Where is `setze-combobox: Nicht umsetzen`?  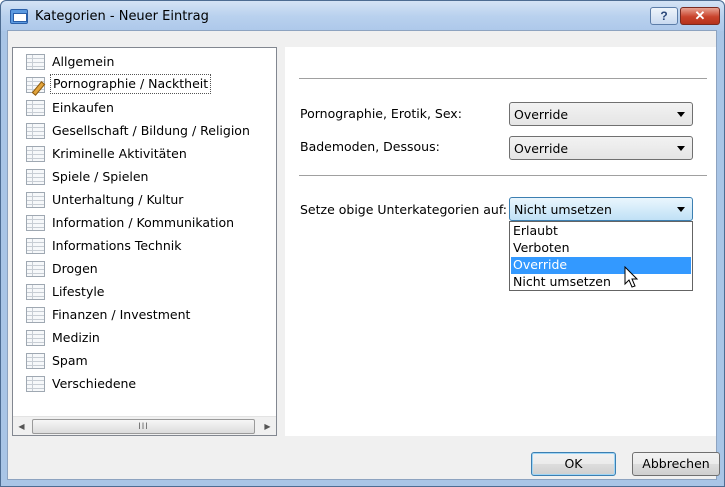
setze-combobox: Nicht umsetzen is located at coordinates (601, 209).